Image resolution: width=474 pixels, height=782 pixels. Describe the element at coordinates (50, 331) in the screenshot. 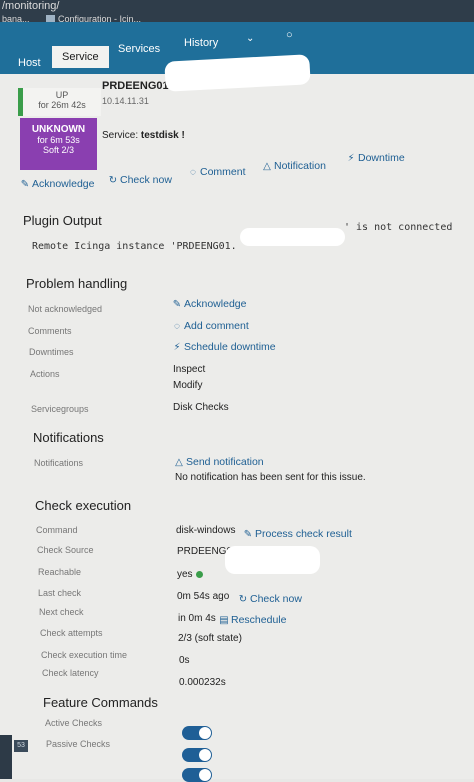

I see `comments-label: Comments` at that location.